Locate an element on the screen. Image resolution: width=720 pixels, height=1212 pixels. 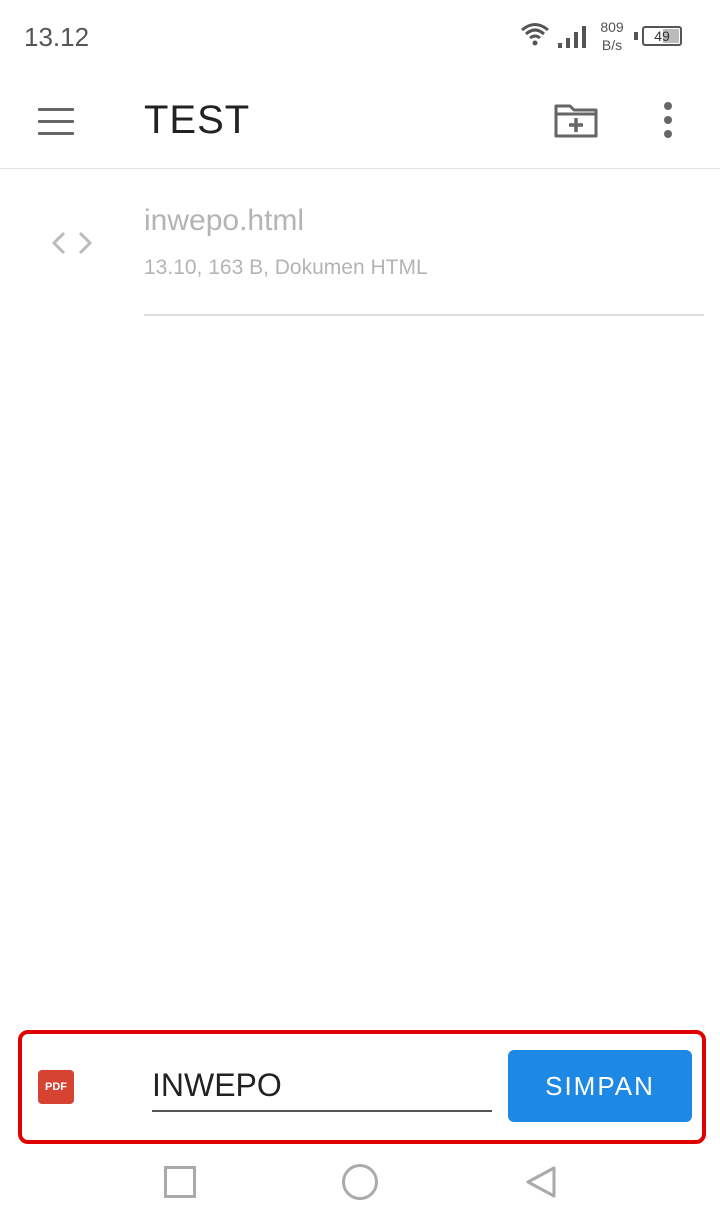
page-title: TEST is located at coordinates (197, 120).